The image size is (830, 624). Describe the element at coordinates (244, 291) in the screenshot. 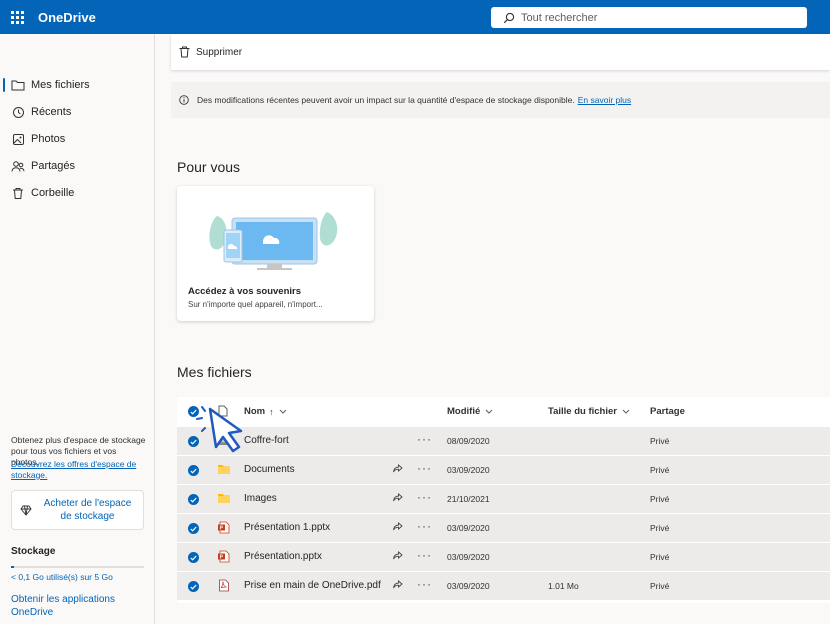

I see `card-title: Accédez à vos souvenirs` at that location.